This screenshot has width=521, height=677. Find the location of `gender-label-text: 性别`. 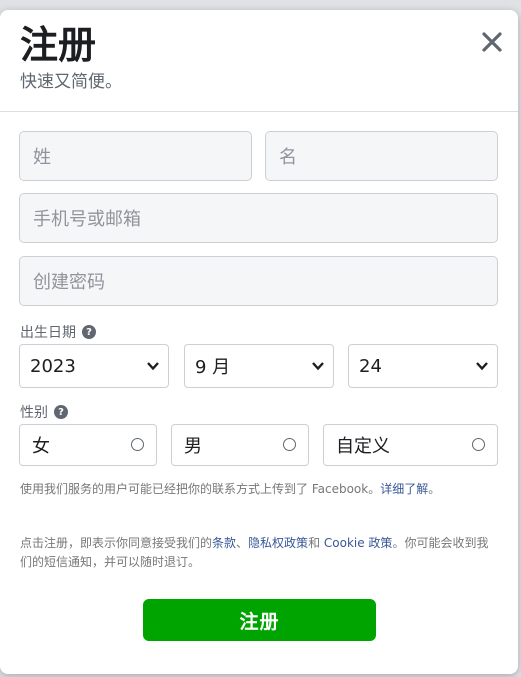

gender-label-text: 性别 is located at coordinates (34, 413).